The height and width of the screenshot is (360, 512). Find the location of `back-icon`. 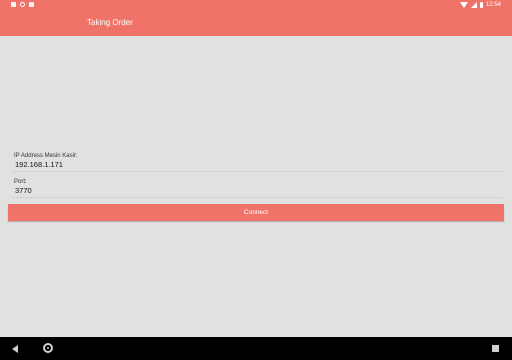

back-icon is located at coordinates (15, 349).